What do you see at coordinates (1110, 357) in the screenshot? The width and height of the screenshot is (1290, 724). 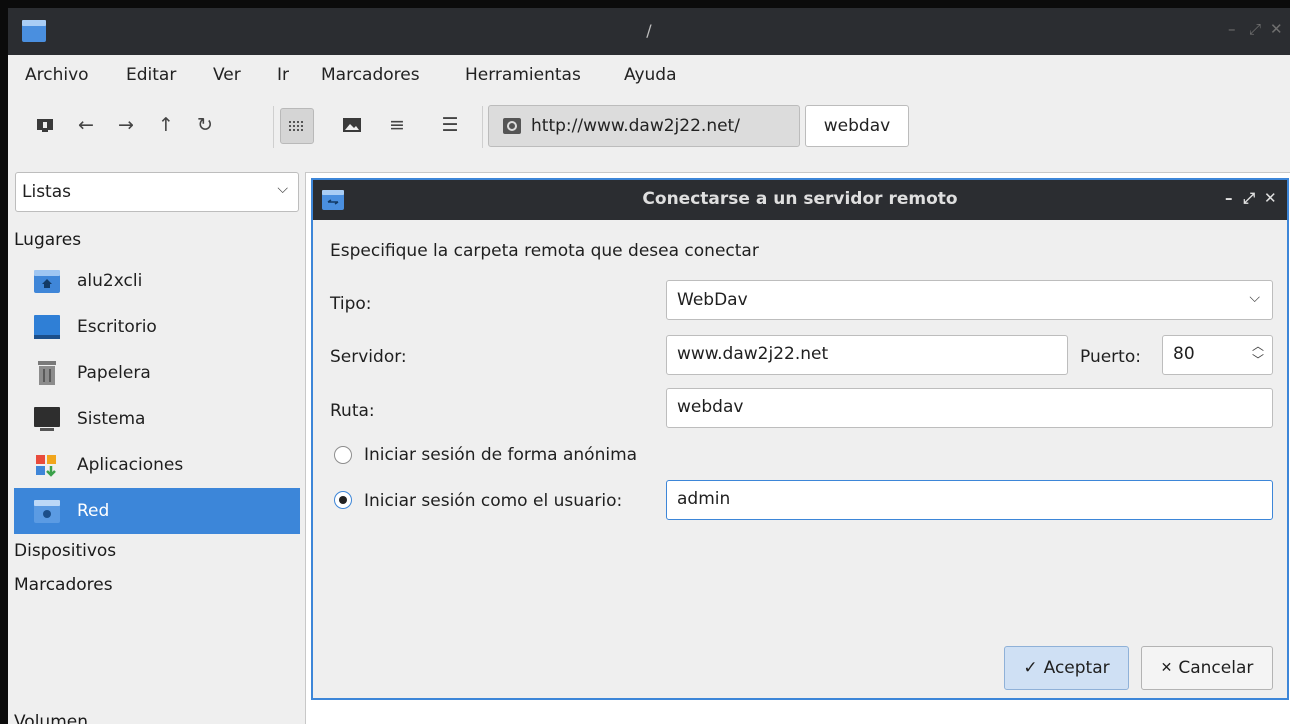 I see `port-label: Puerto:` at bounding box center [1110, 357].